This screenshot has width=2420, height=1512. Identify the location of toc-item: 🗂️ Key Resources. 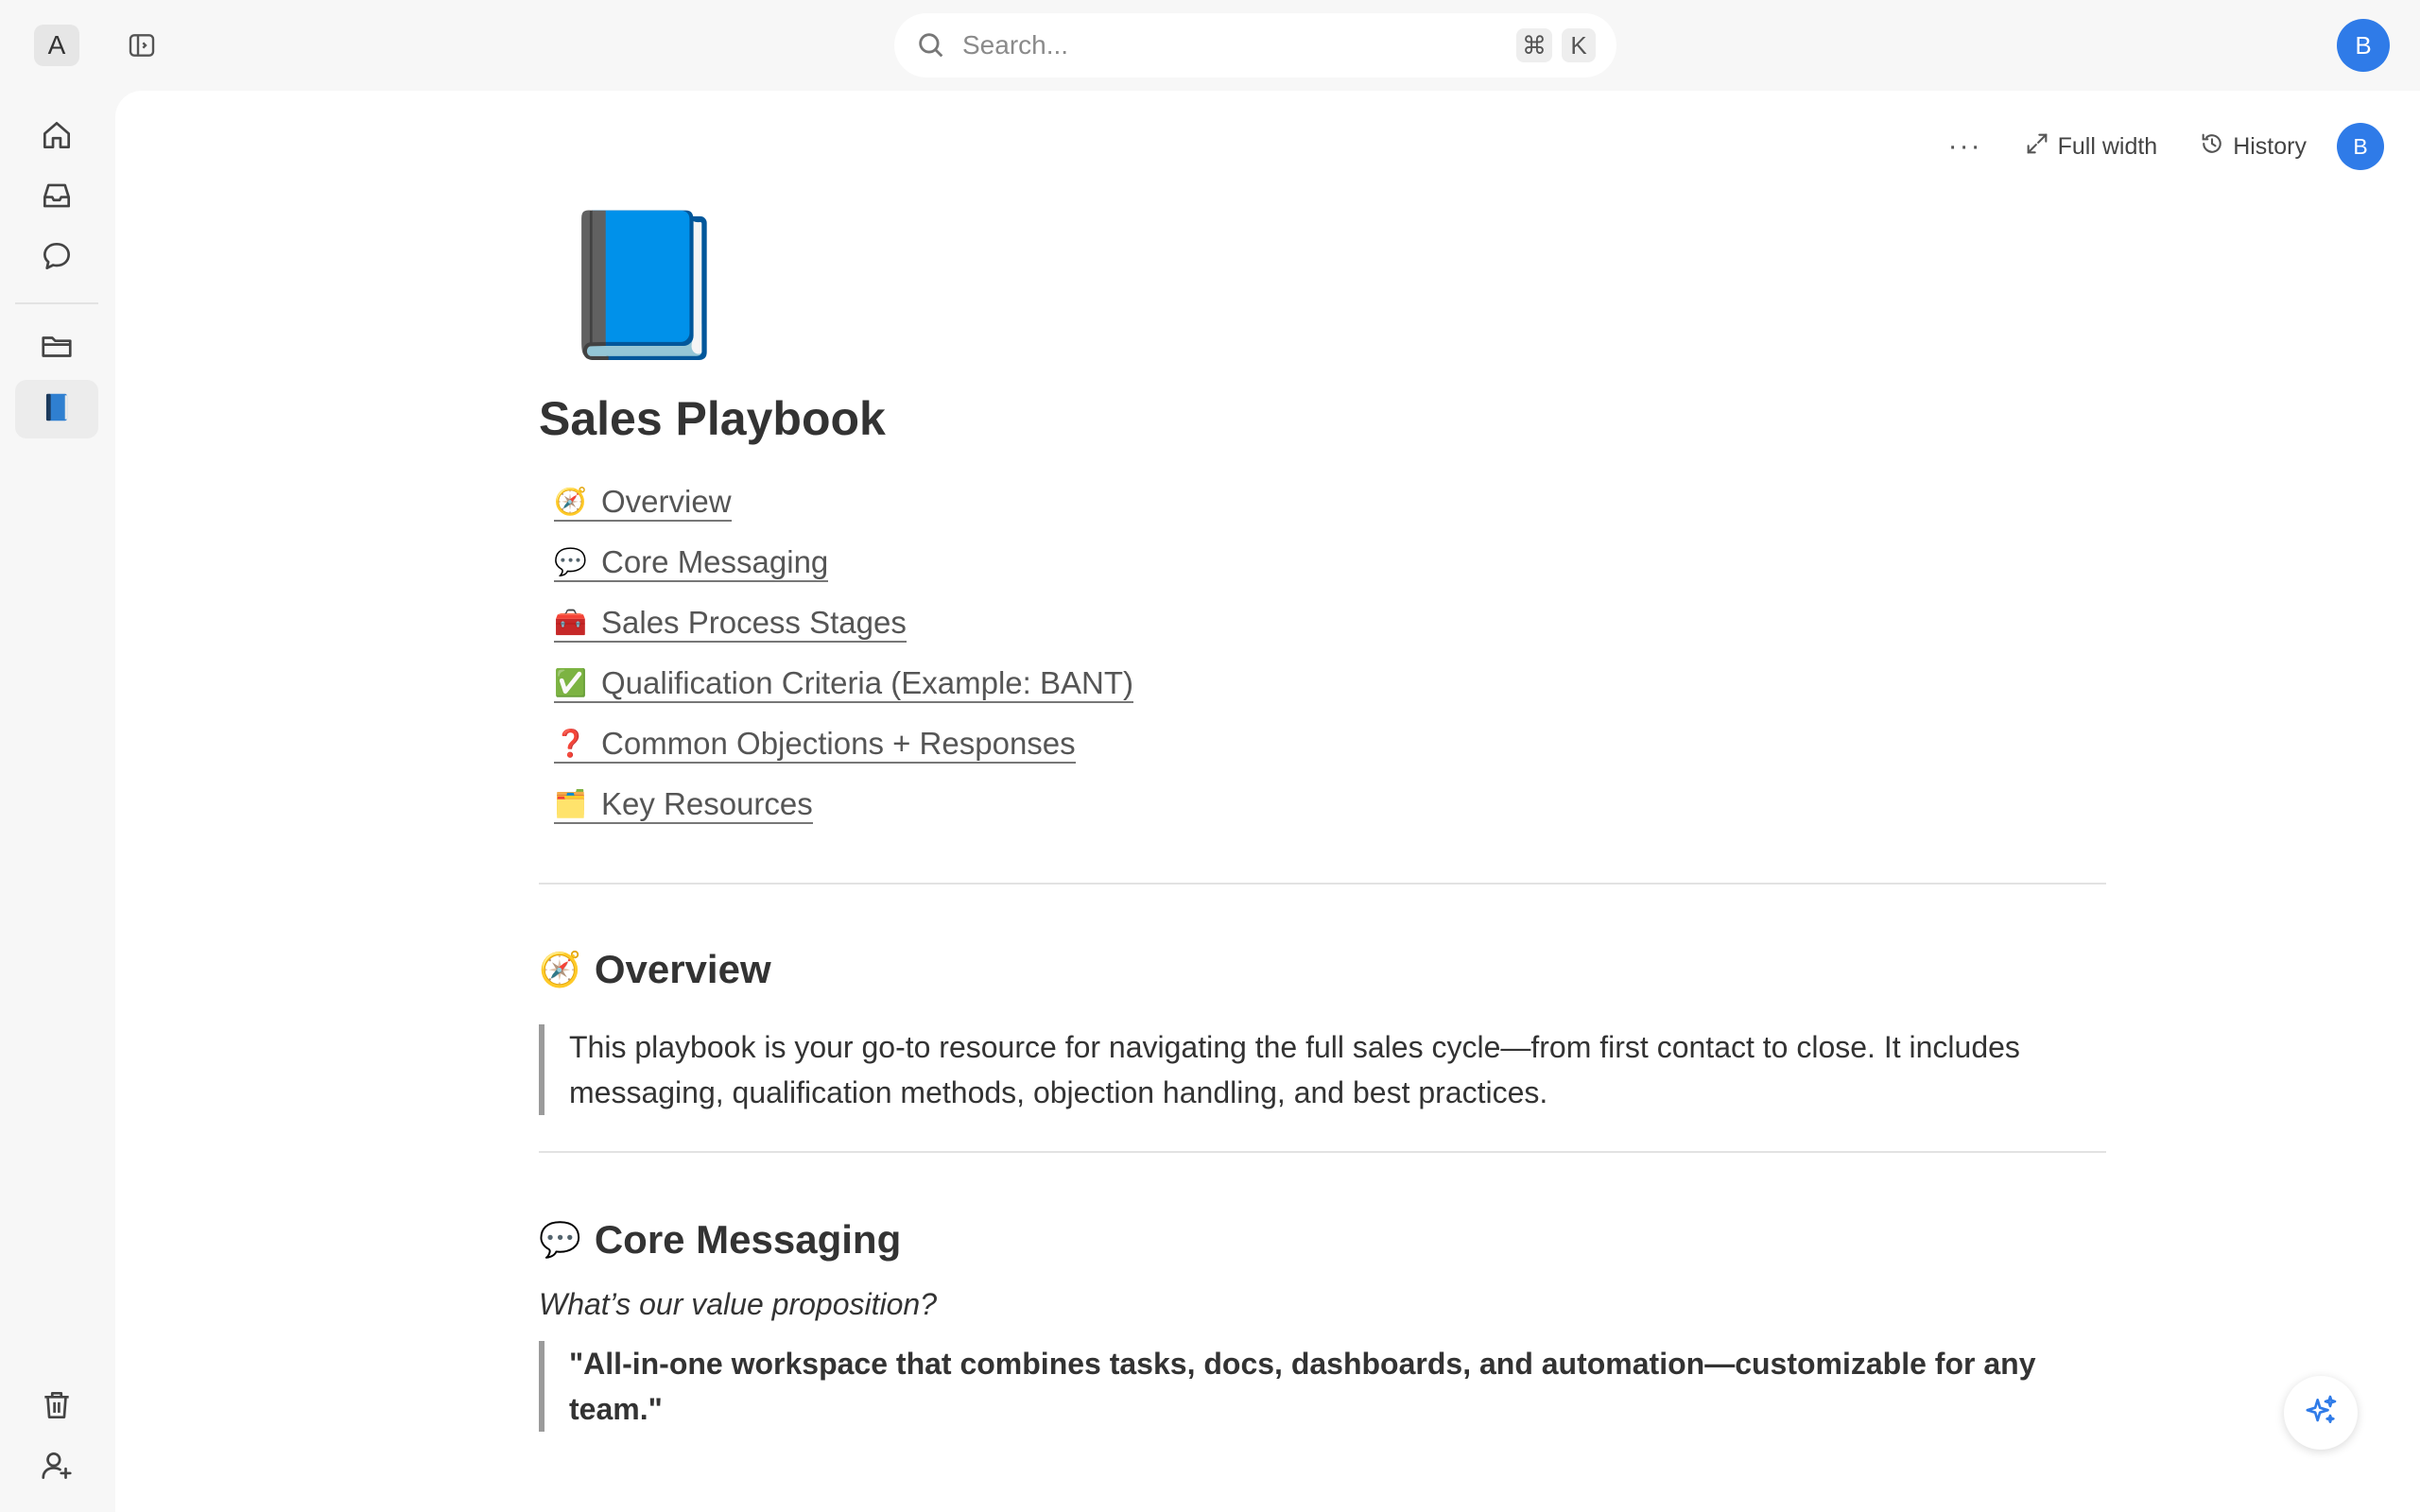
(1331, 805).